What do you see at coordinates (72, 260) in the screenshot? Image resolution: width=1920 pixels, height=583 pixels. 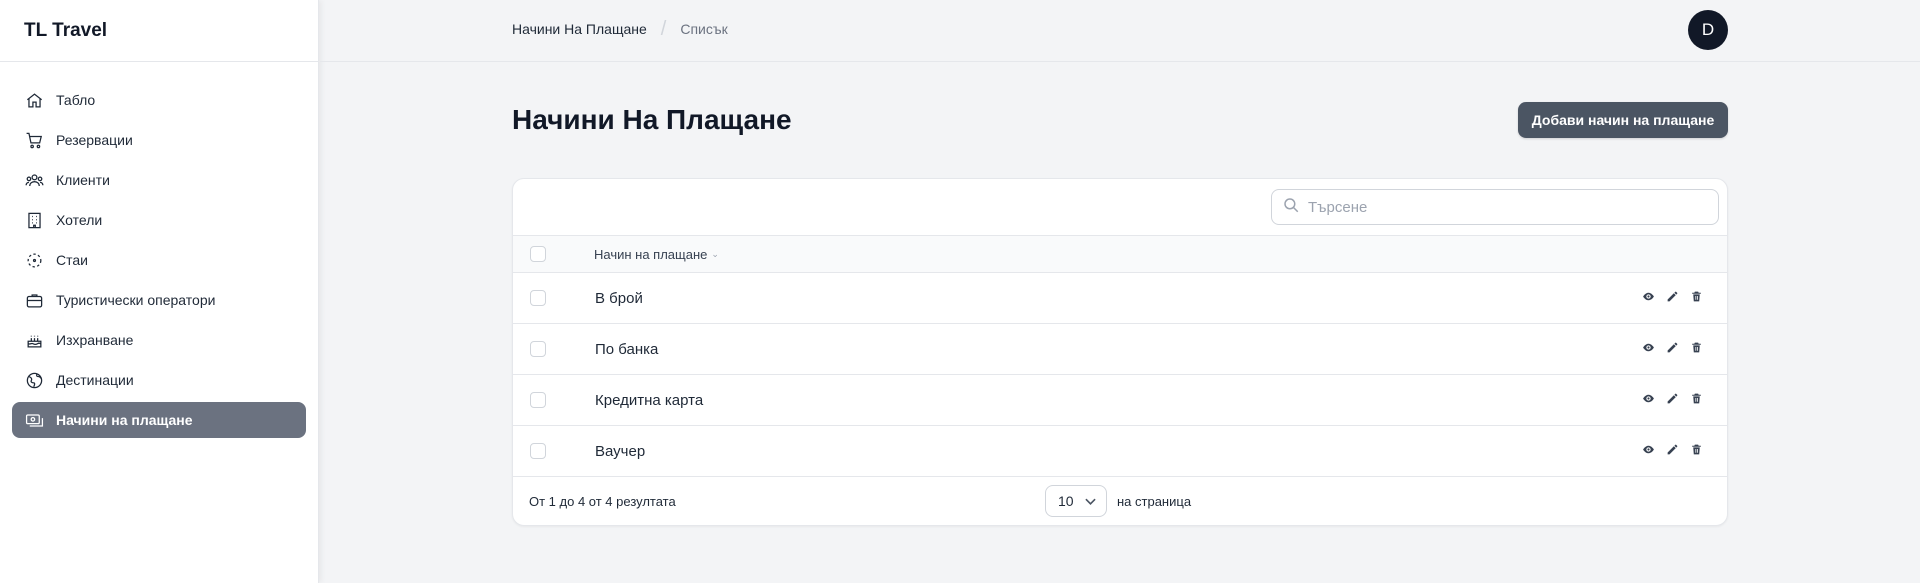 I see `sidebar-item-label: Стаи` at bounding box center [72, 260].